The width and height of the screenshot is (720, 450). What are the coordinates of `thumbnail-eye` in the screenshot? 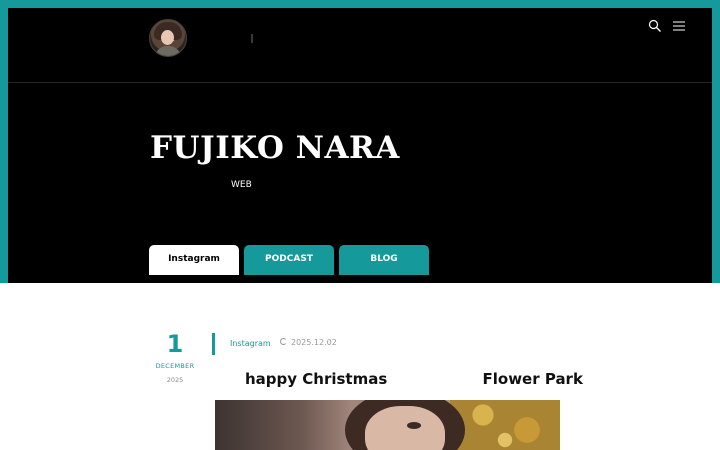 It's located at (414, 425).